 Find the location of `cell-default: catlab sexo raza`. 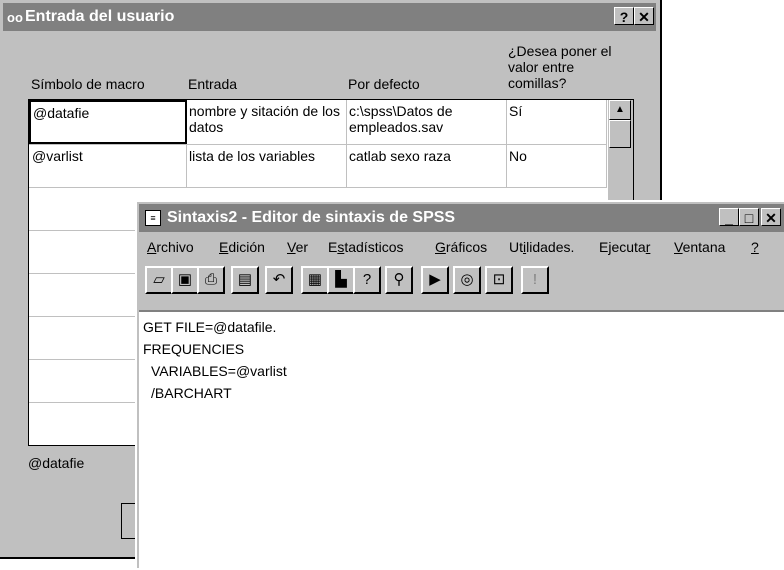

cell-default: catlab sexo raza is located at coordinates (427, 166).